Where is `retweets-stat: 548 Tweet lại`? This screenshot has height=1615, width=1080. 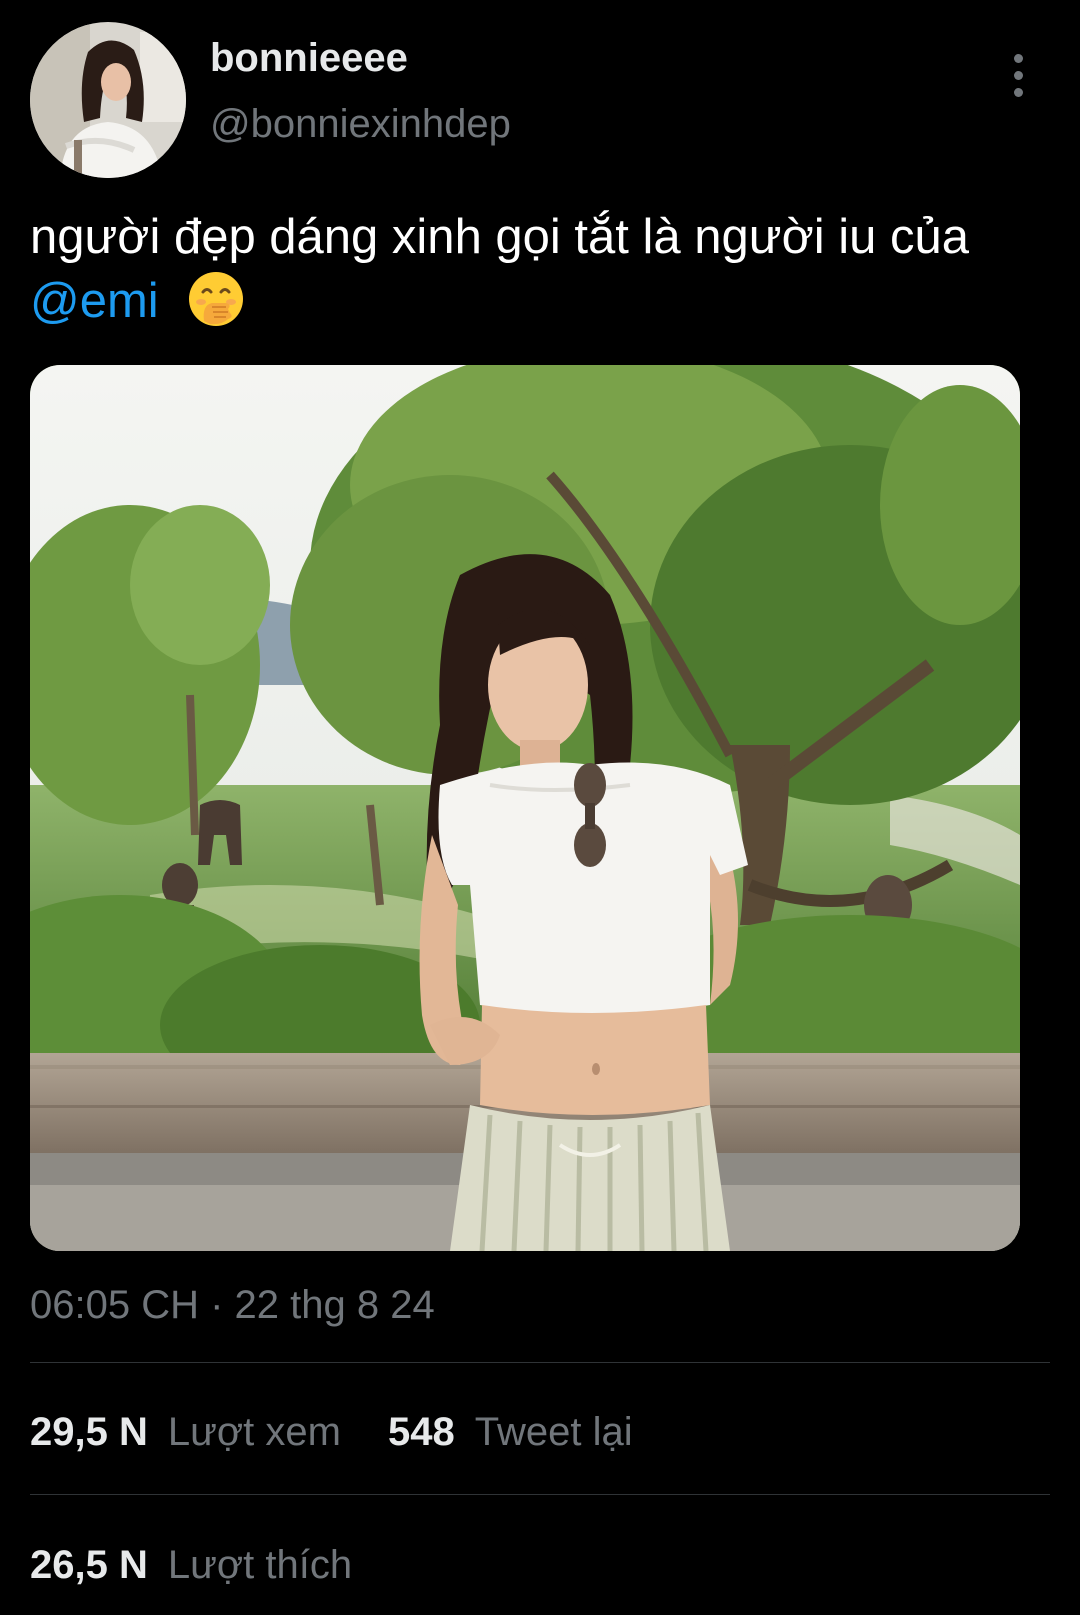 retweets-stat: 548 Tweet lại is located at coordinates (510, 1432).